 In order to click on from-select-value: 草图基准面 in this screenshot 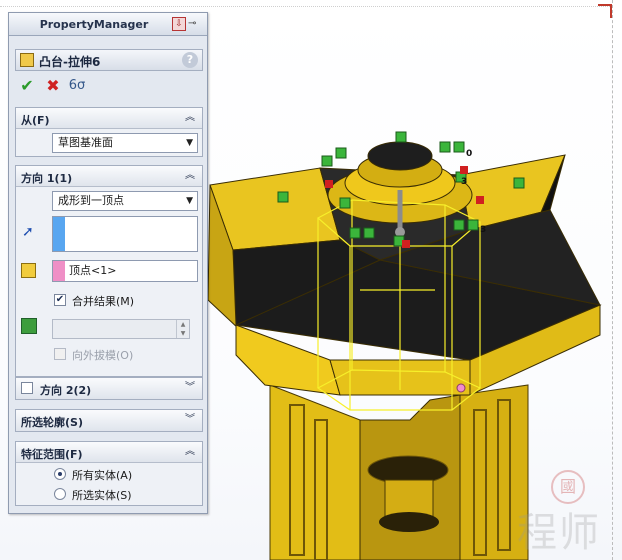, I will do `click(85, 142)`.